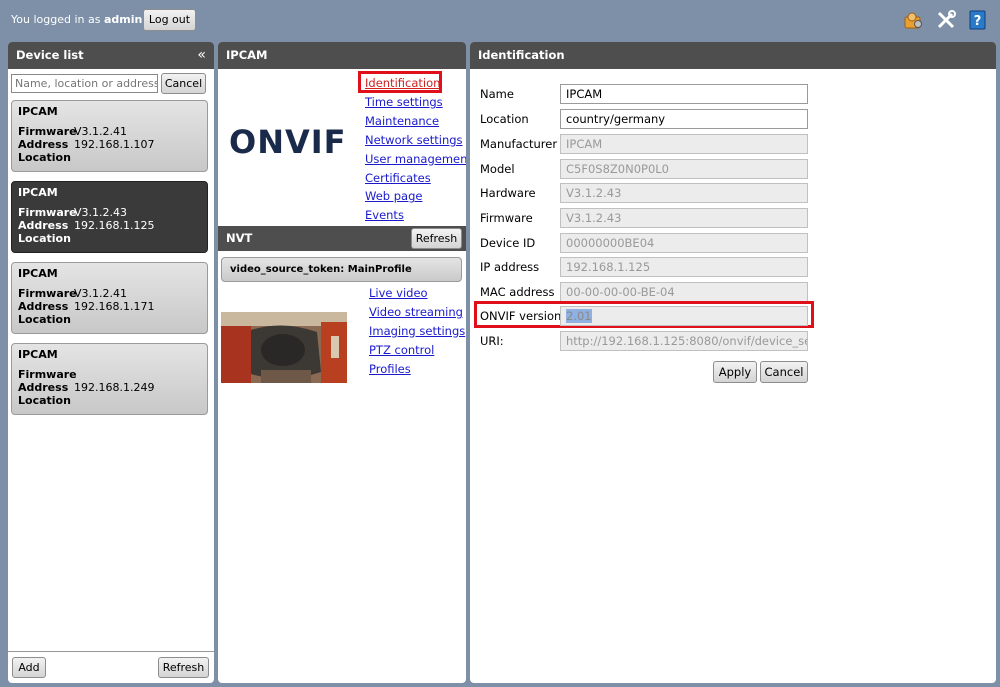 Image resolution: width=1000 pixels, height=687 pixels. I want to click on form-row-manufacturer: Manufacturer IPCAM, so click(645, 144).